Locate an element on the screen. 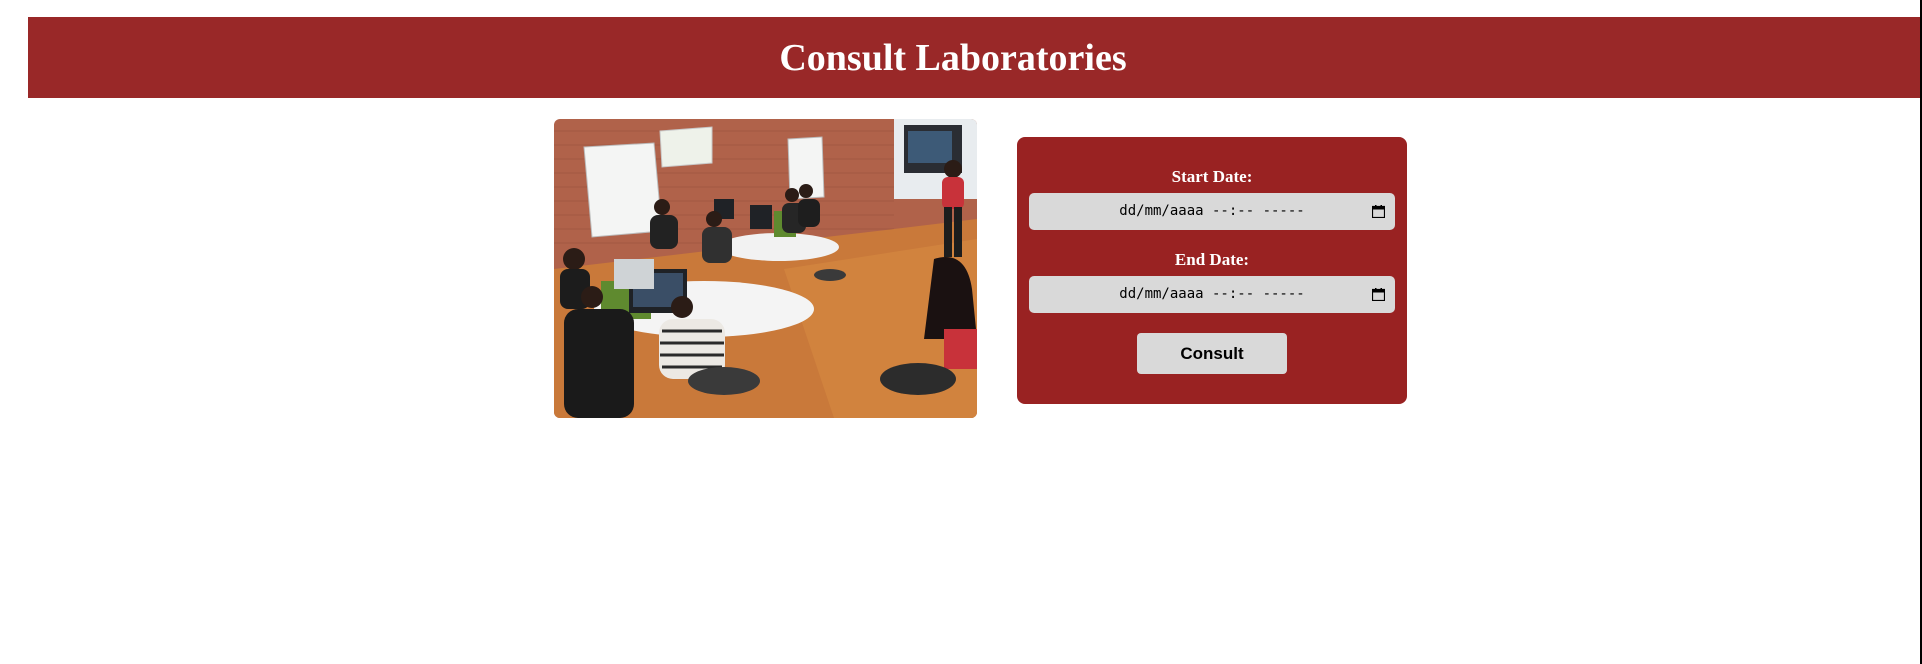  end-date-value: dd/mm/aaaa --:-- ----- is located at coordinates (1212, 294).